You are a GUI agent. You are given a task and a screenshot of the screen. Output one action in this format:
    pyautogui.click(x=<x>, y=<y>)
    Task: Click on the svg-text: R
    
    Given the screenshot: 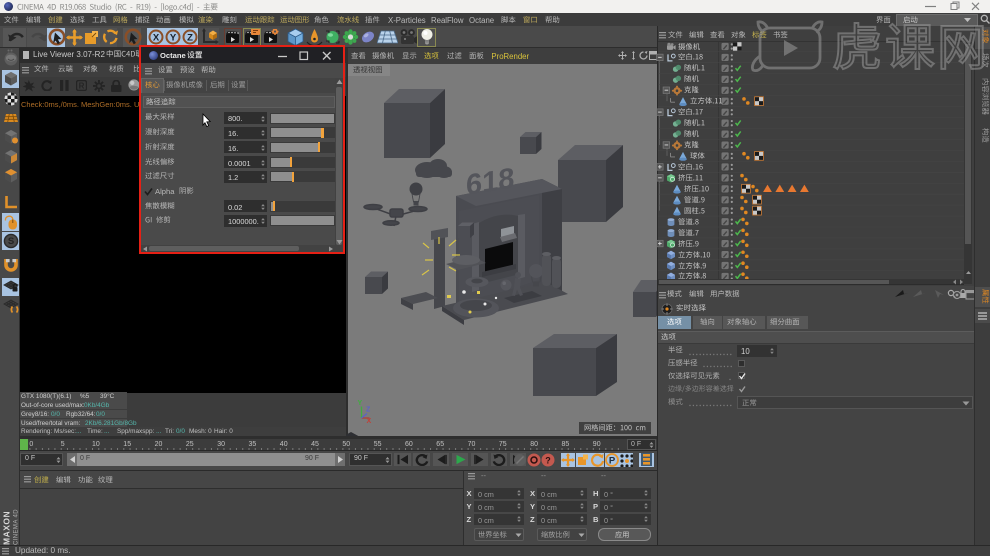 What is the action you would take?
    pyautogui.click(x=82, y=86)
    